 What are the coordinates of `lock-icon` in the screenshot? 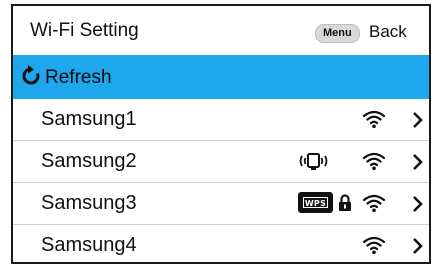 It's located at (345, 202).